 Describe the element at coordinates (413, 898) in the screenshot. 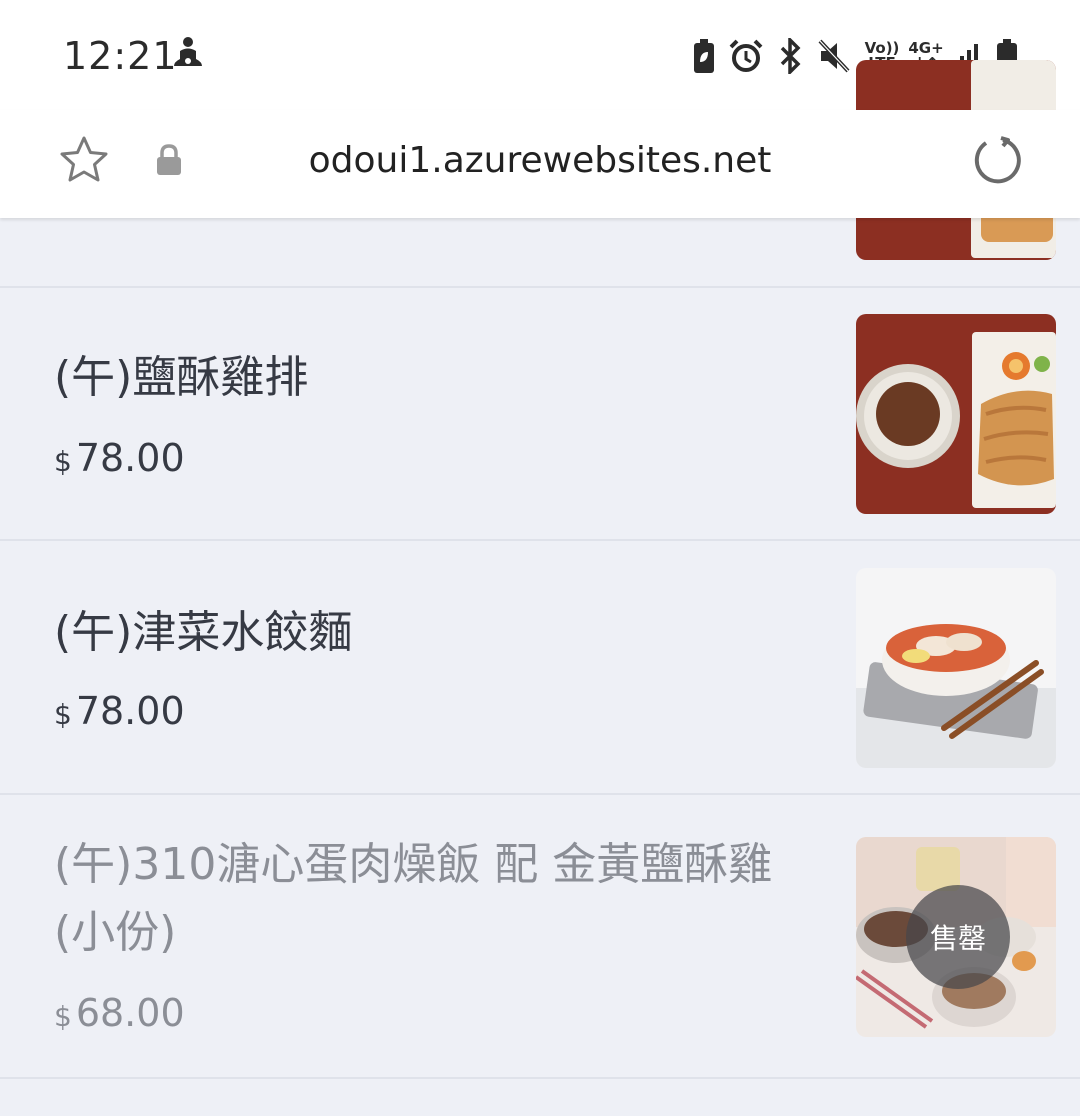

I see `item-name: (午)310溏心蛋肉燥飯 配 金黃鹽酥雞(小份)` at that location.